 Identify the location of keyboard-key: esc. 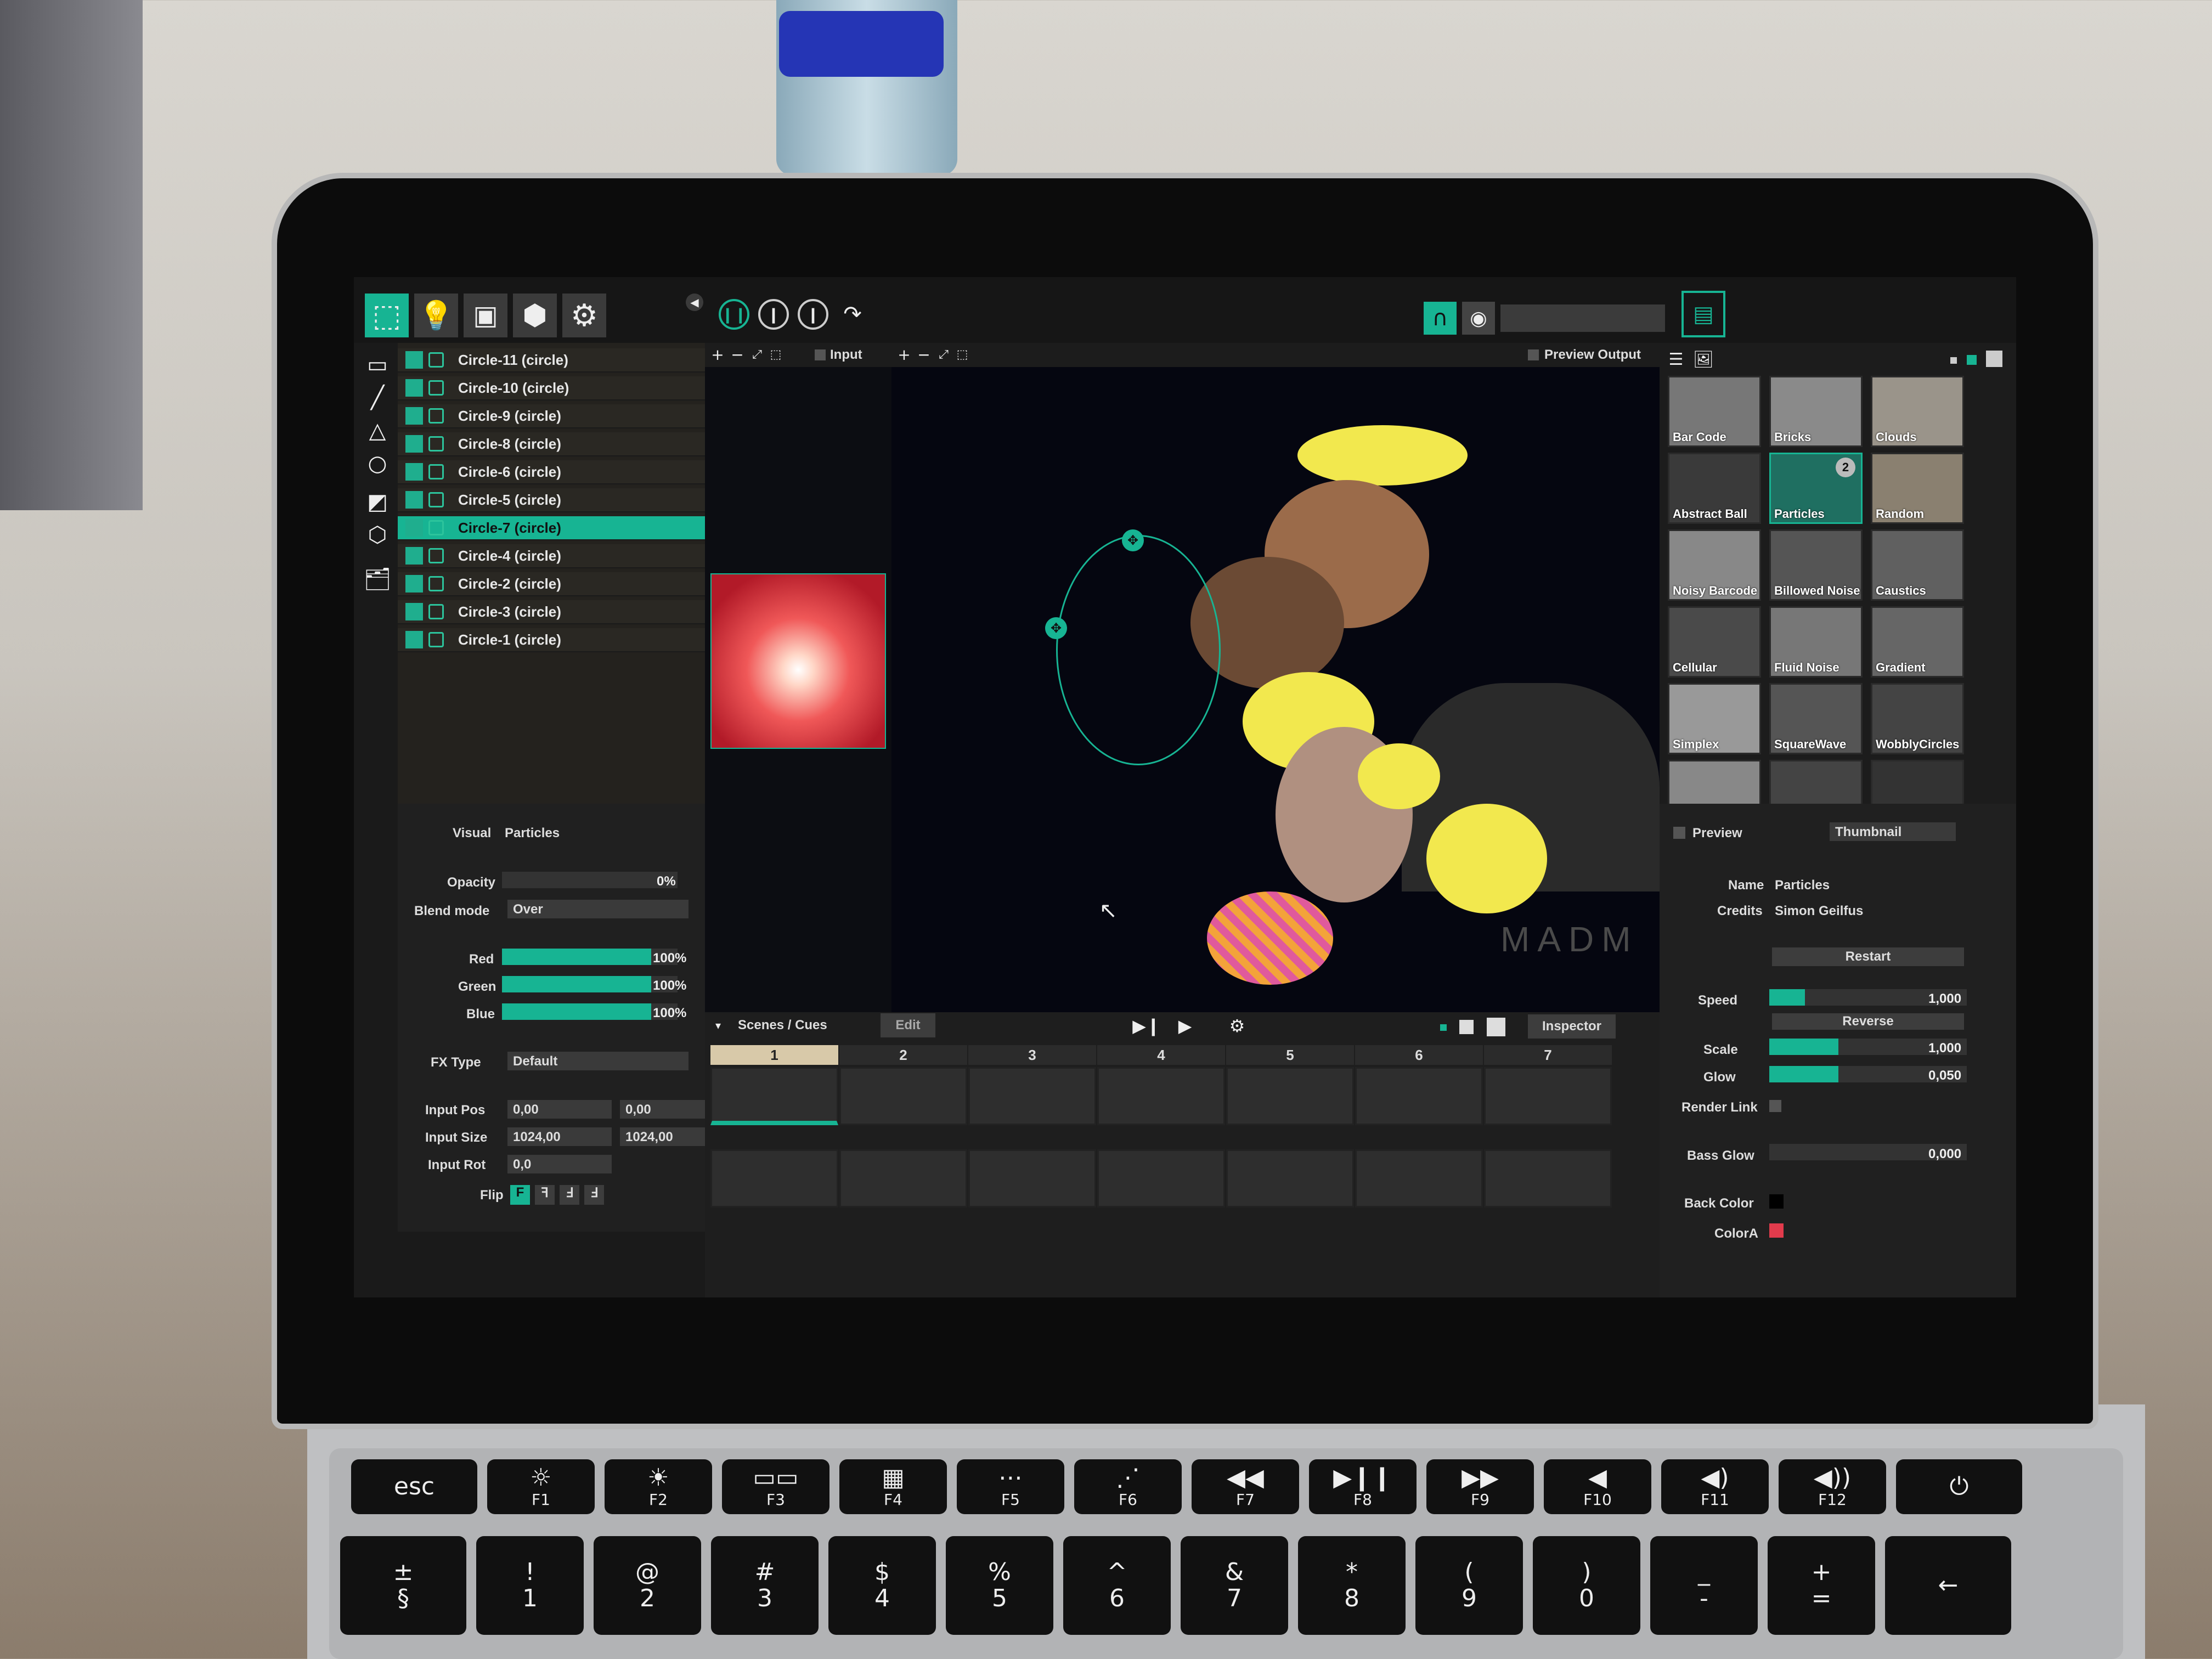
(414, 1486).